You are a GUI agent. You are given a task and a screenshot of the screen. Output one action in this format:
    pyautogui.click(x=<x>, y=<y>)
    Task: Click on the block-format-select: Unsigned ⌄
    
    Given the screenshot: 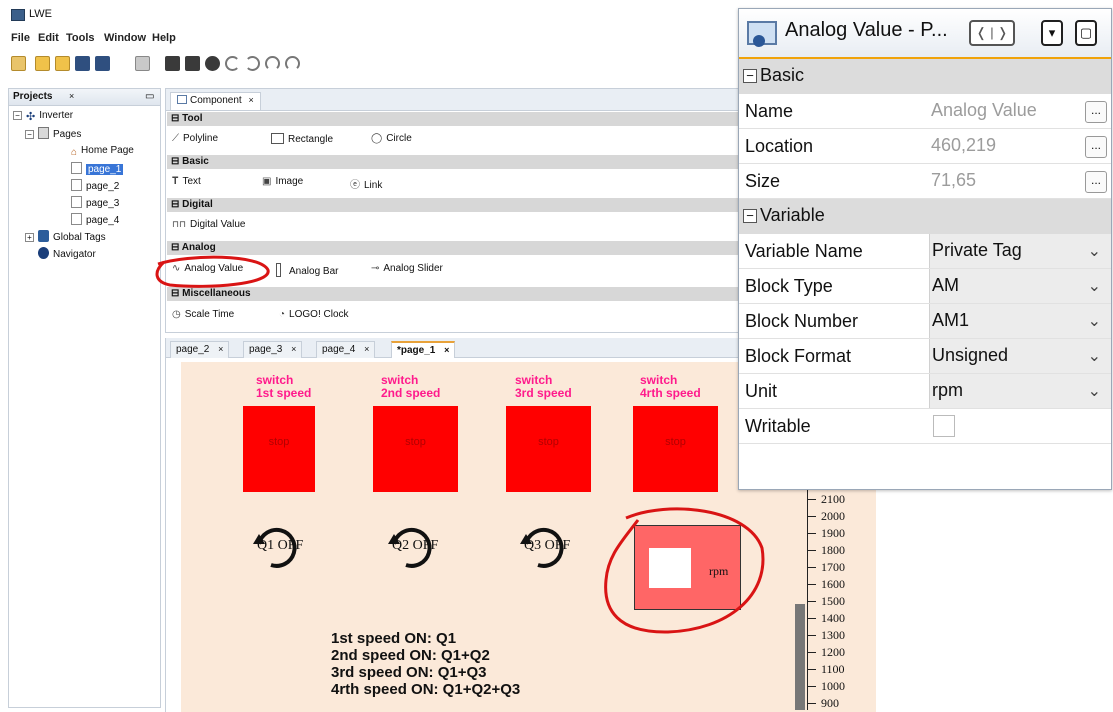 What is the action you would take?
    pyautogui.click(x=1020, y=356)
    